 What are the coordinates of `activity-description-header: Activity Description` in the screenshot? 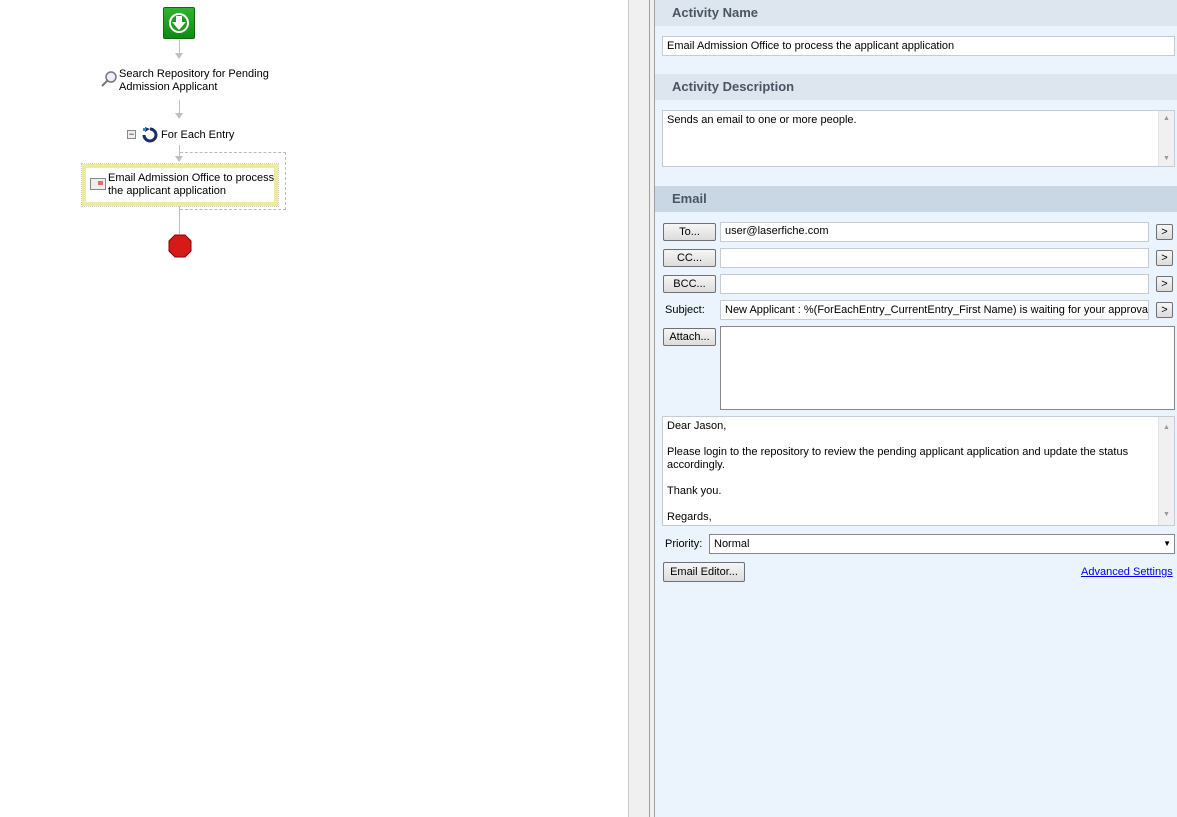 It's located at (916, 87).